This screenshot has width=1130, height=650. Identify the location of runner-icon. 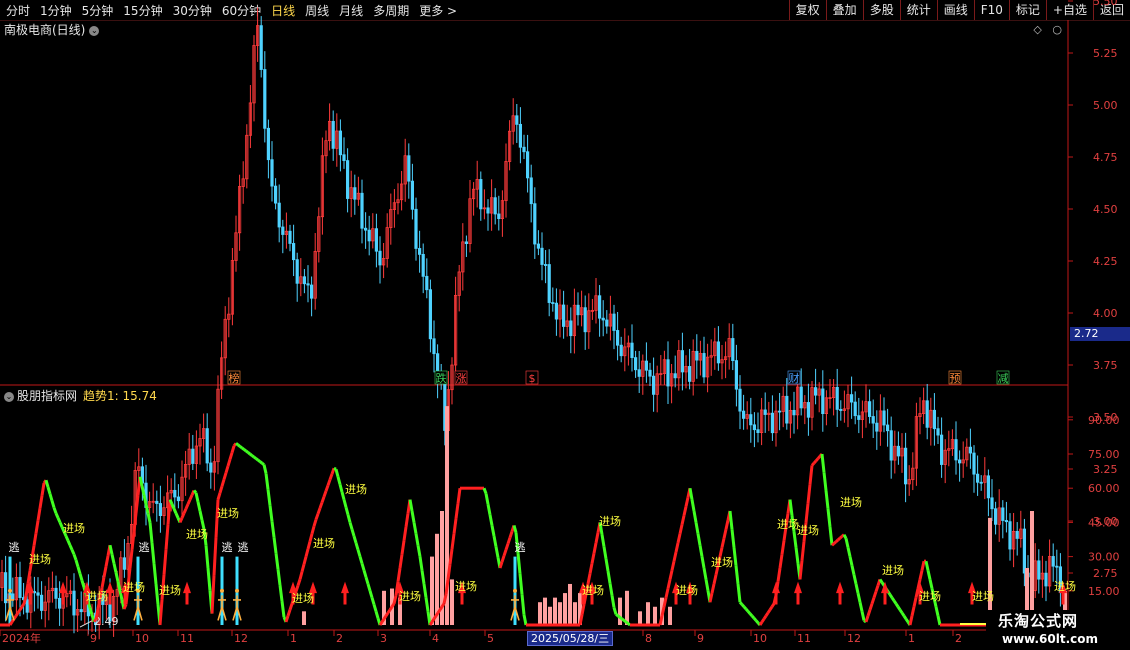
(222, 590).